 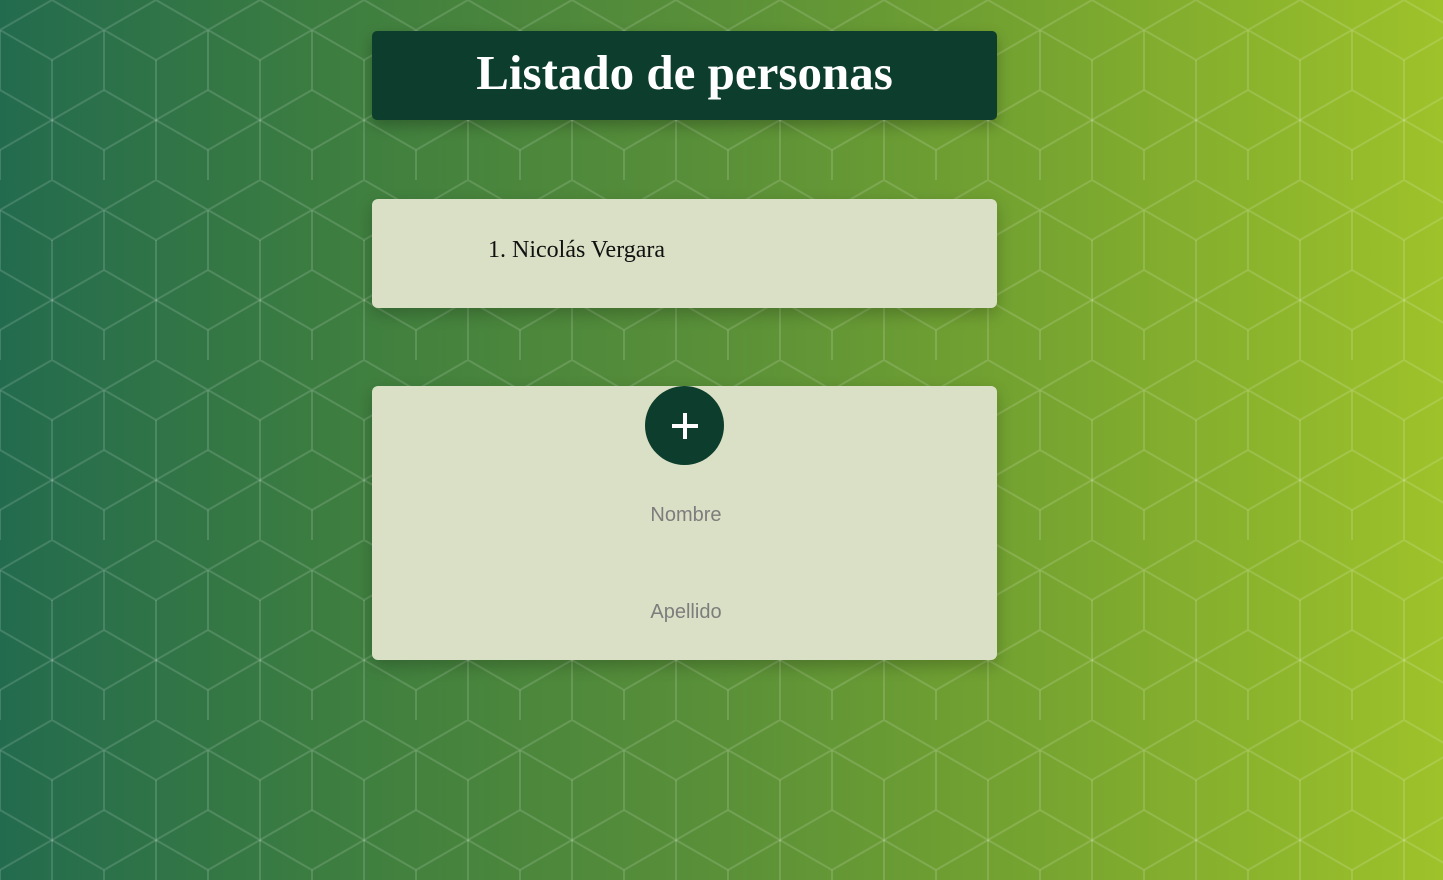 I want to click on page-title: Listado de personas, so click(x=684, y=72).